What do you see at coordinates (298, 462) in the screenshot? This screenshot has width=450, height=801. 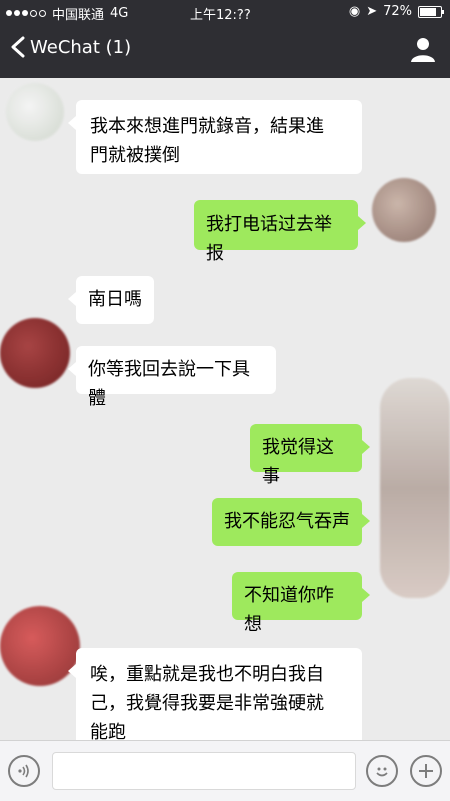 I see `message-line: 我觉得这事` at bounding box center [298, 462].